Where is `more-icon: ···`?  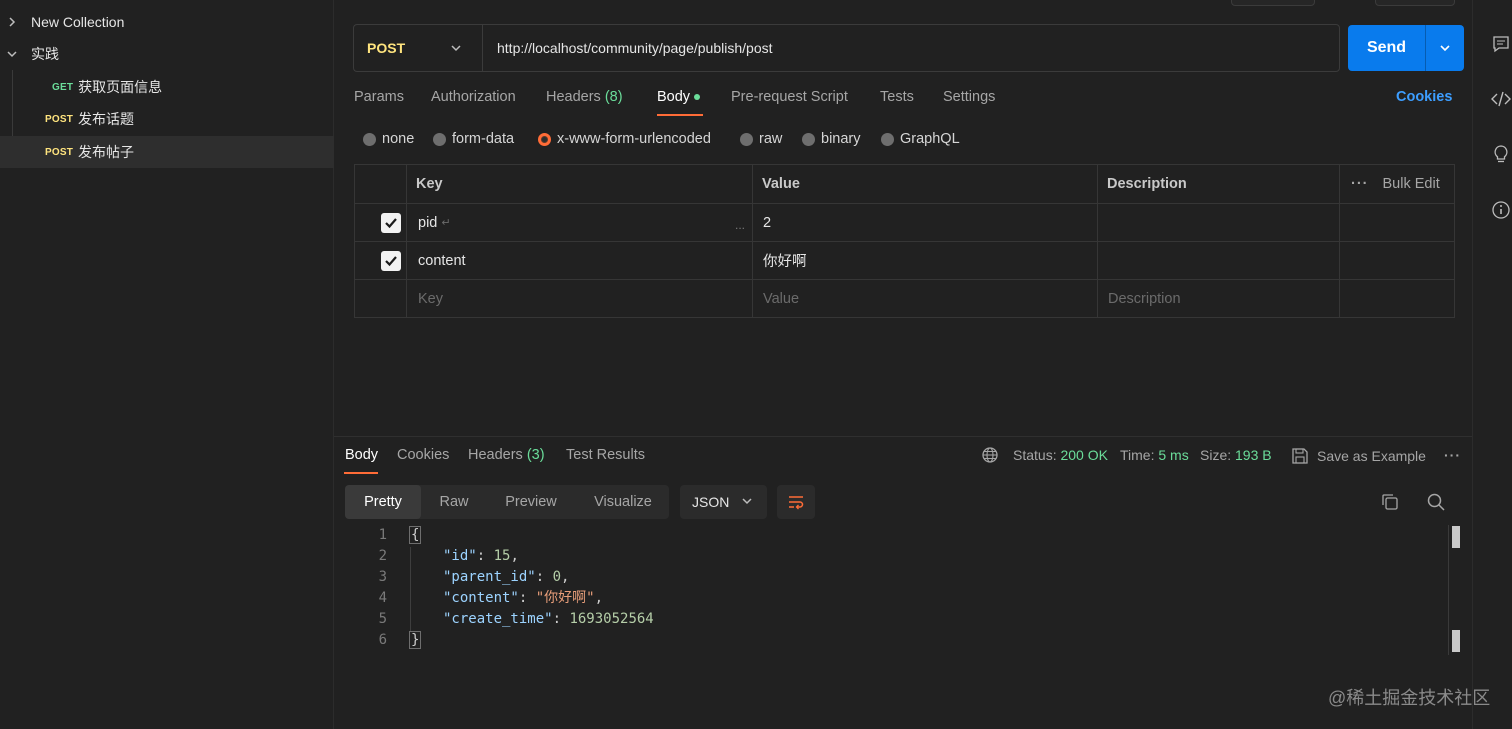
more-icon: ··· is located at coordinates (1360, 184).